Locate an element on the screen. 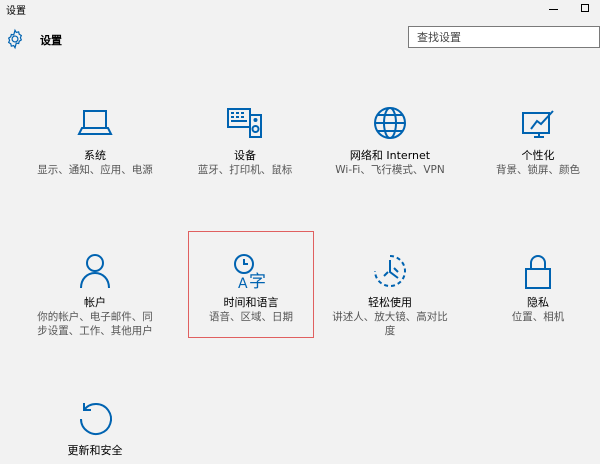  tile-desc: 你的帐户、电子邮件、同步设置、工作、其他用户 is located at coordinates (95, 324).